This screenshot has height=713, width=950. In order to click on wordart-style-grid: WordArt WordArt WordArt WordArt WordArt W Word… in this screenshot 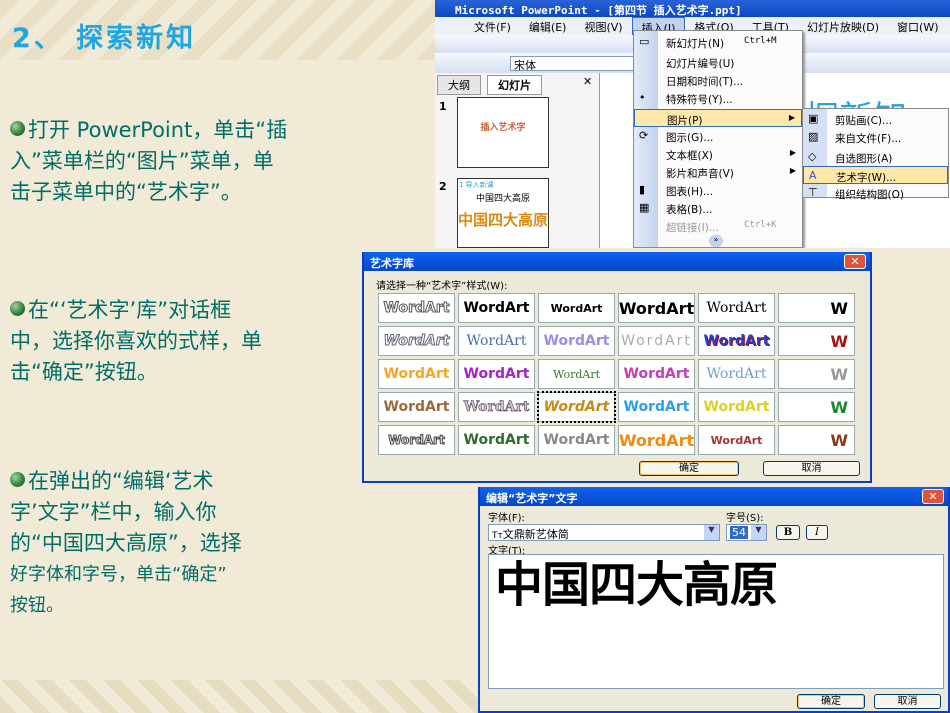, I will do `click(616, 374)`.